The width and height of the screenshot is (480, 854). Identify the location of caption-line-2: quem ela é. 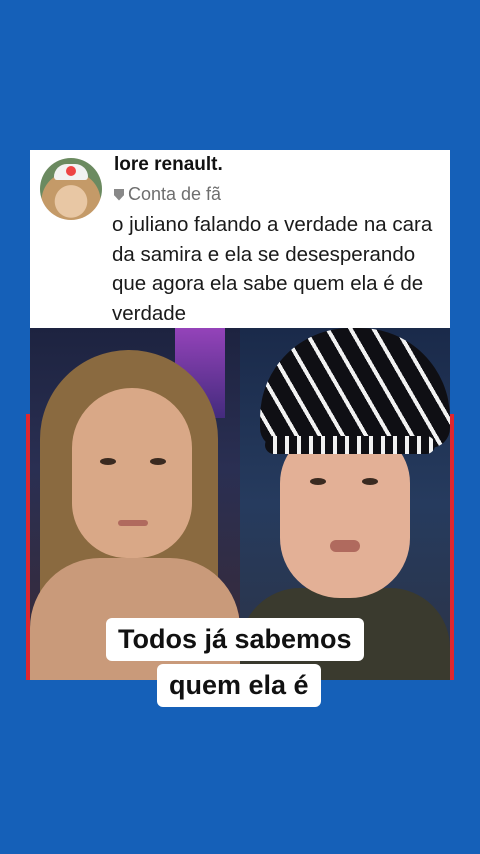
(239, 685).